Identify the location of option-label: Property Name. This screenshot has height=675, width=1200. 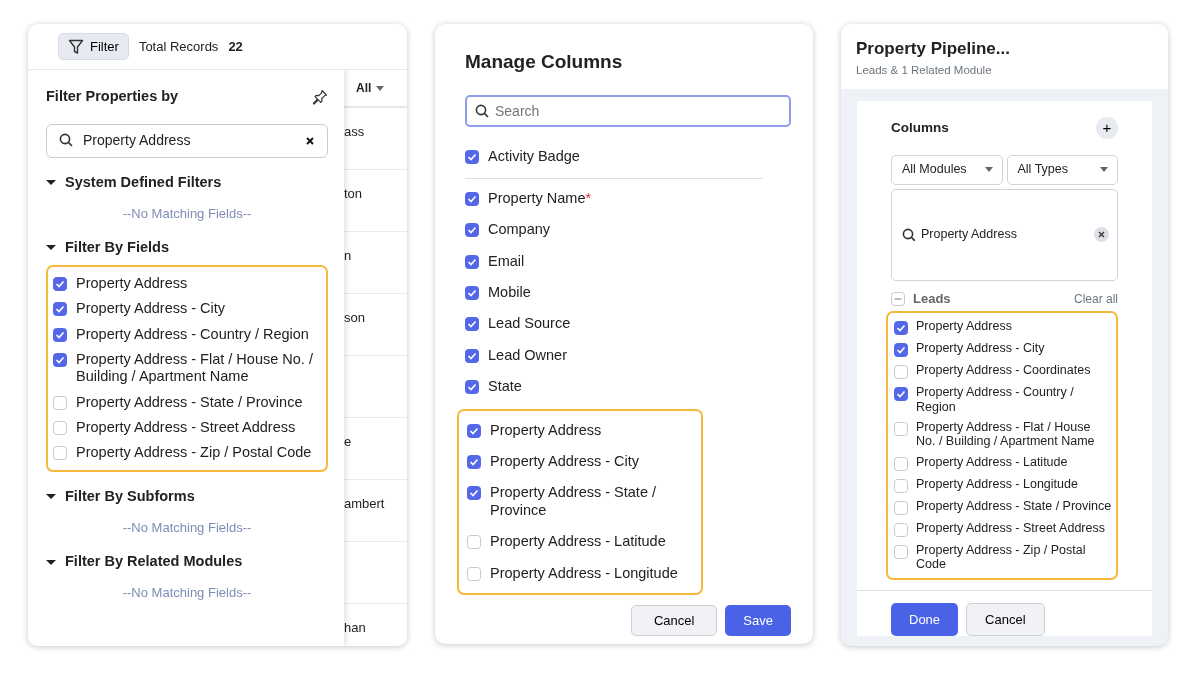
(537, 198).